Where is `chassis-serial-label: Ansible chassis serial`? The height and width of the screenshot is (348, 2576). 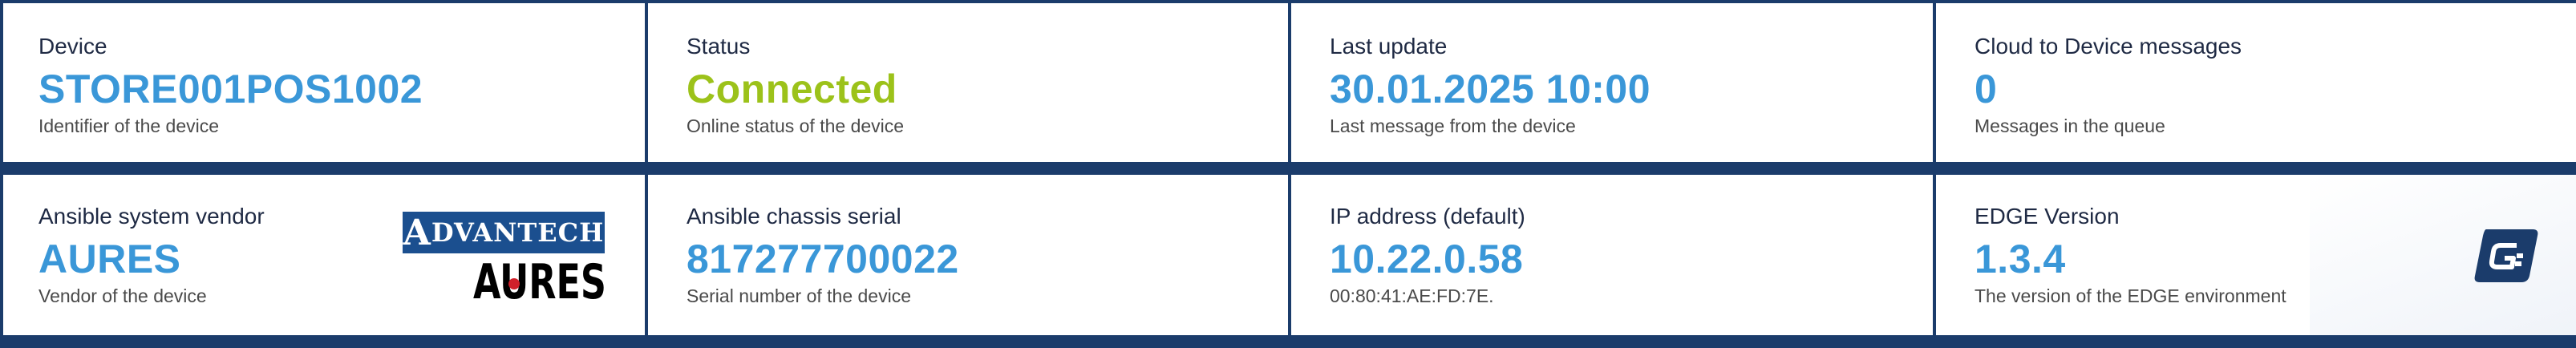
chassis-serial-label: Ansible chassis serial is located at coordinates (794, 217).